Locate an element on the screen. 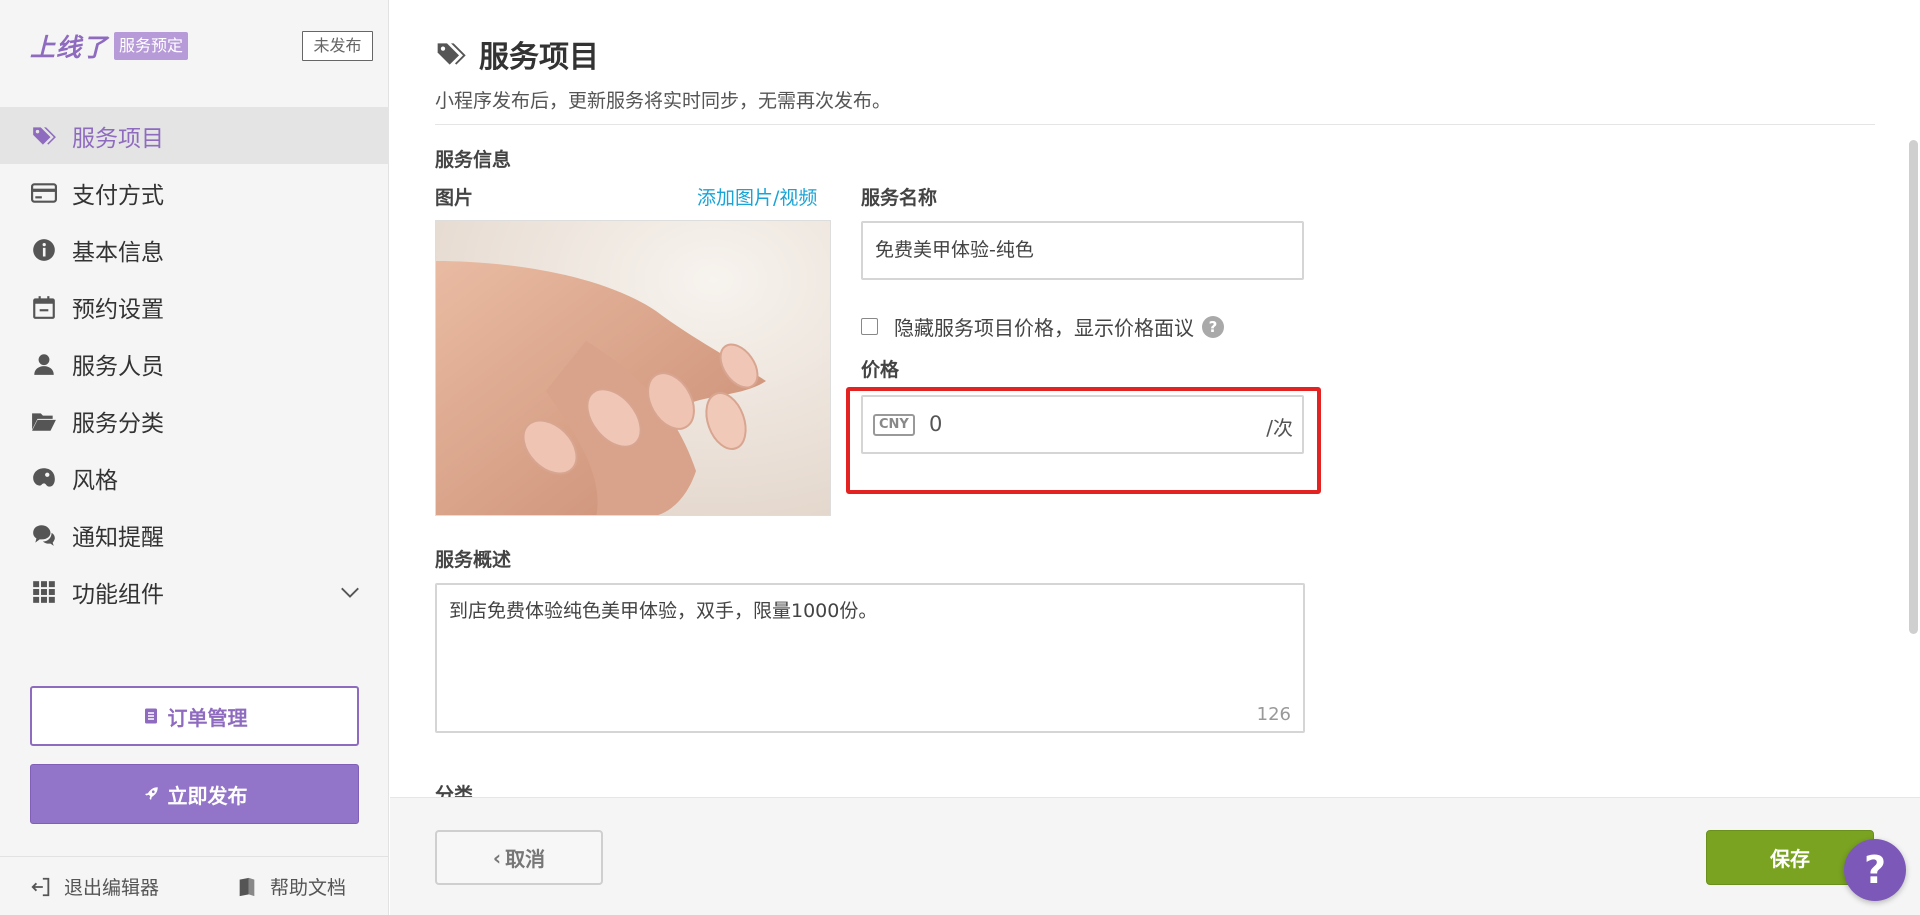  description-label: 服务概述 is located at coordinates (473, 560).